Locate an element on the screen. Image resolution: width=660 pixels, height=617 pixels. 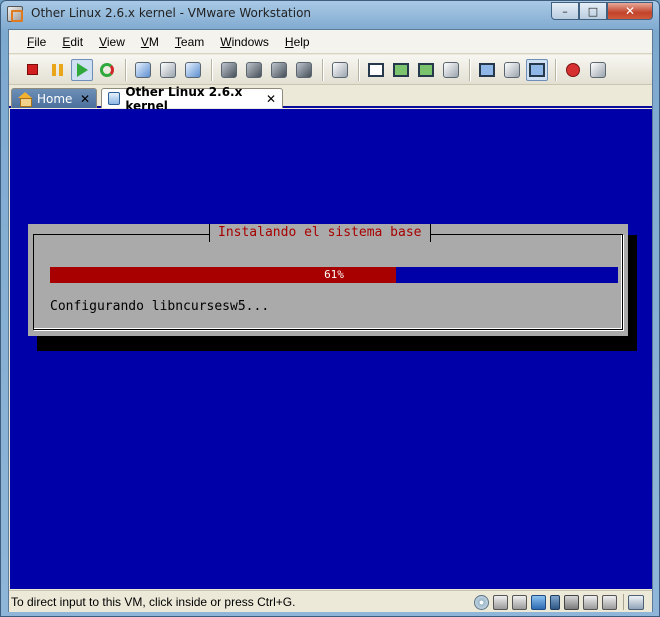
floppy-icon is located at coordinates (519, 602).